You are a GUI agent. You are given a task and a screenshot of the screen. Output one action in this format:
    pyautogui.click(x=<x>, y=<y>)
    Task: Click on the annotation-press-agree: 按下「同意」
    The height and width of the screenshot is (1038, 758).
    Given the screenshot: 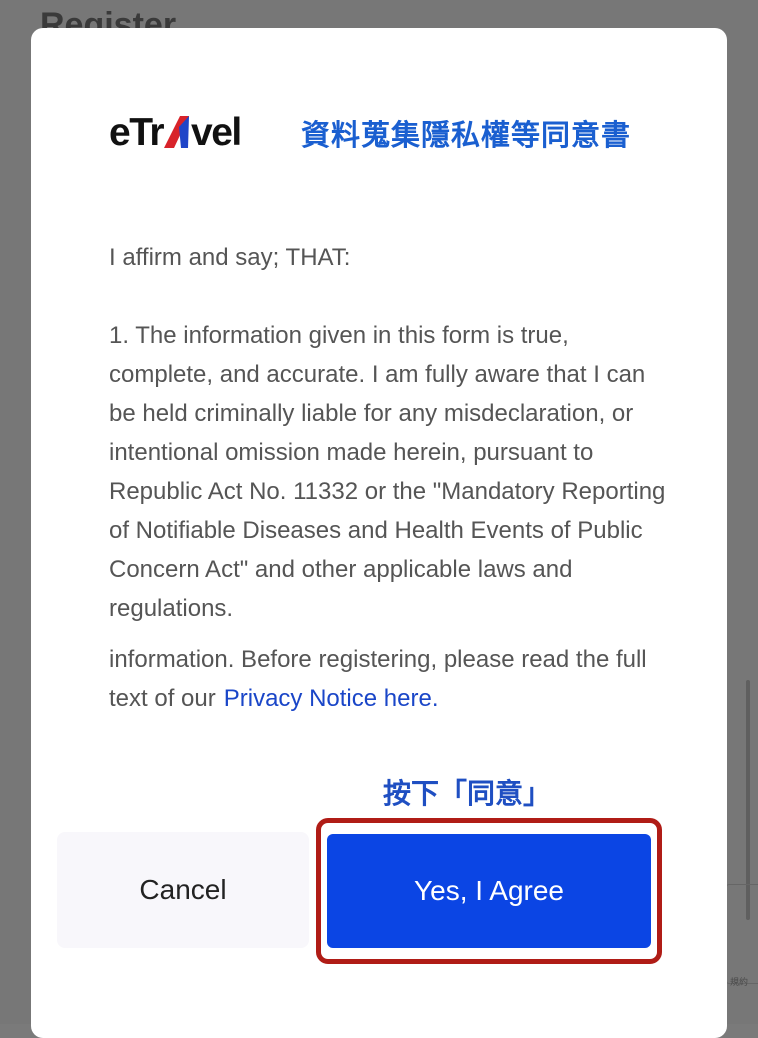 What is the action you would take?
    pyautogui.click(x=467, y=793)
    